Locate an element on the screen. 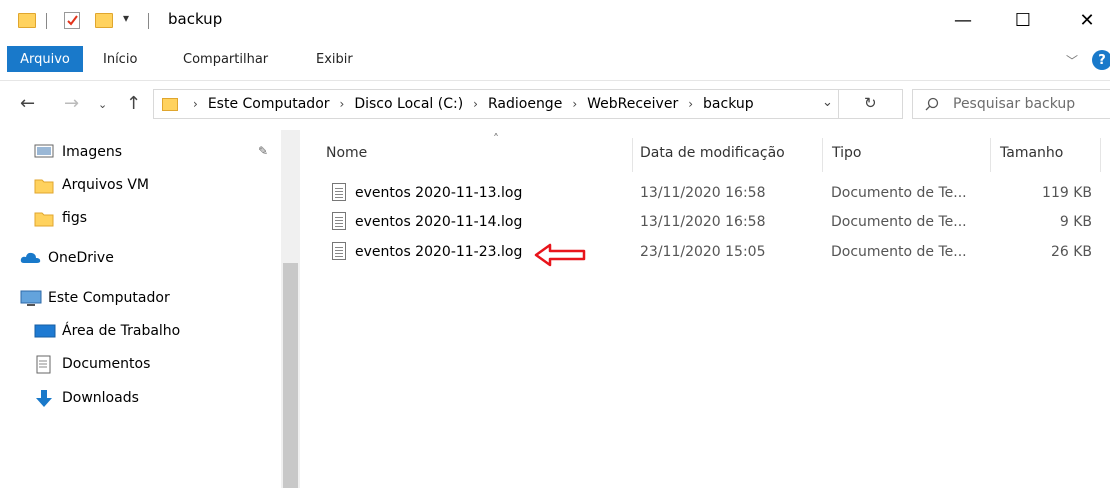  nav-item-label: Este Computador is located at coordinates (109, 298).